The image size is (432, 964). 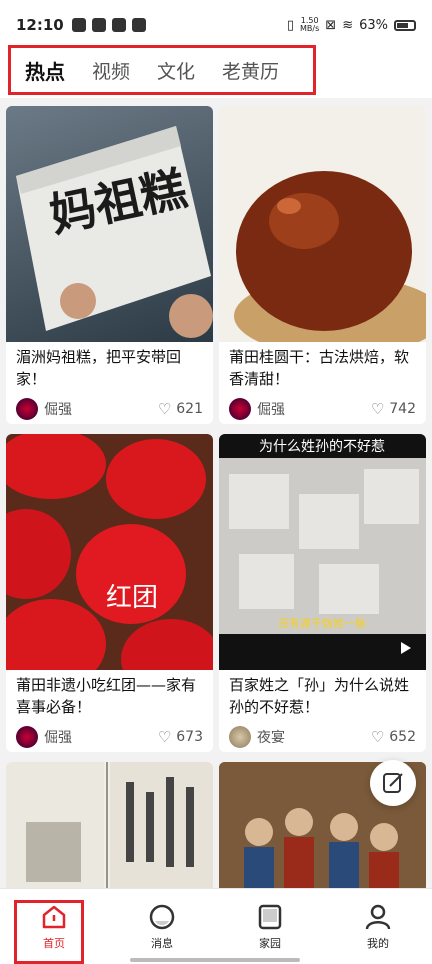 What do you see at coordinates (45, 70) in the screenshot?
I see `tab-hot: 热点` at bounding box center [45, 70].